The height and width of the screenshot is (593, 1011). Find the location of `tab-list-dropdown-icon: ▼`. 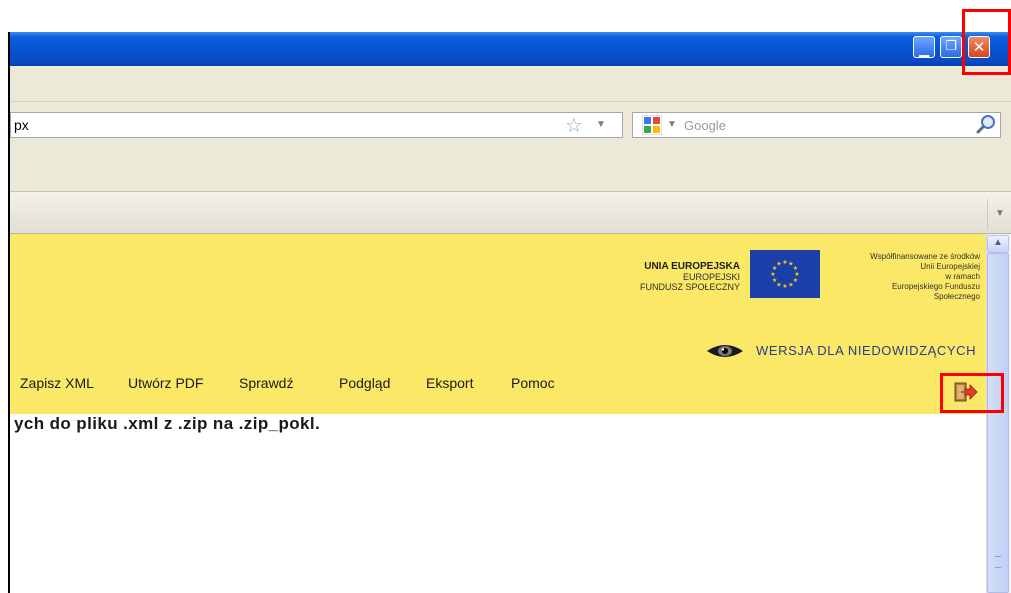

tab-list-dropdown-icon: ▼ is located at coordinates (1000, 213).